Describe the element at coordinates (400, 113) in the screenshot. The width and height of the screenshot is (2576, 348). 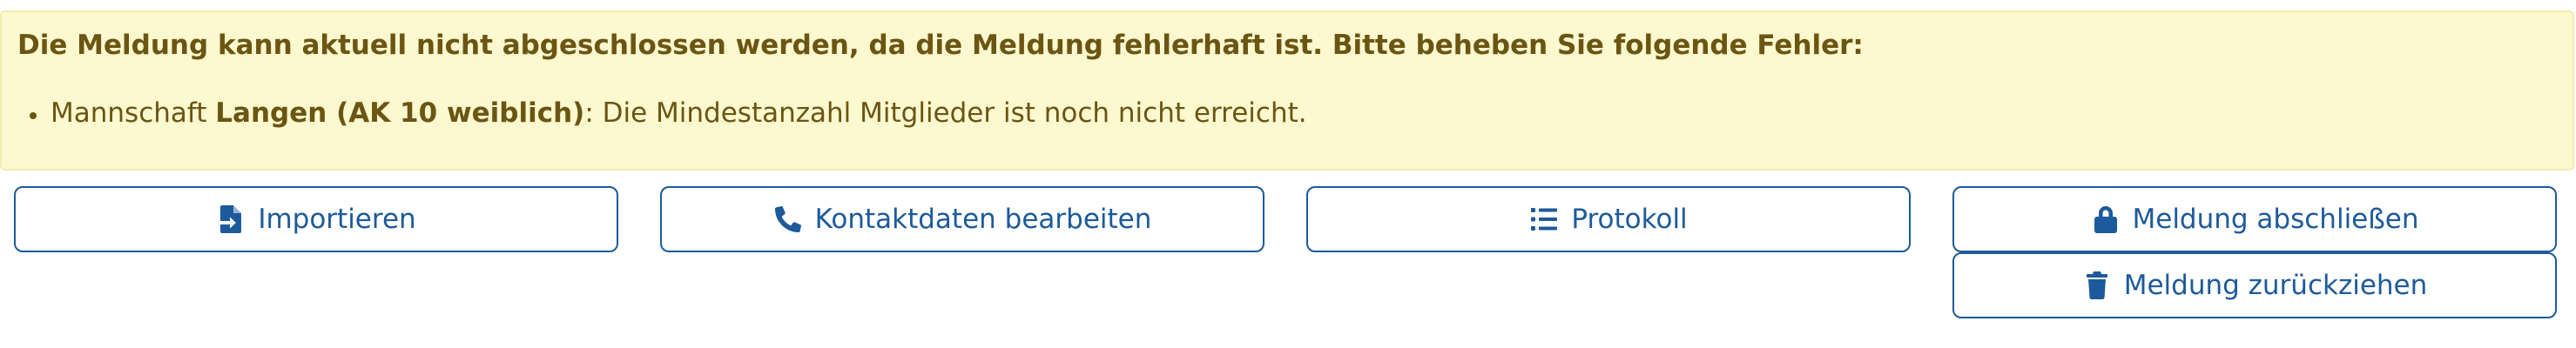
I see `error-team-name: Langen (AK 10 weiblich)` at that location.